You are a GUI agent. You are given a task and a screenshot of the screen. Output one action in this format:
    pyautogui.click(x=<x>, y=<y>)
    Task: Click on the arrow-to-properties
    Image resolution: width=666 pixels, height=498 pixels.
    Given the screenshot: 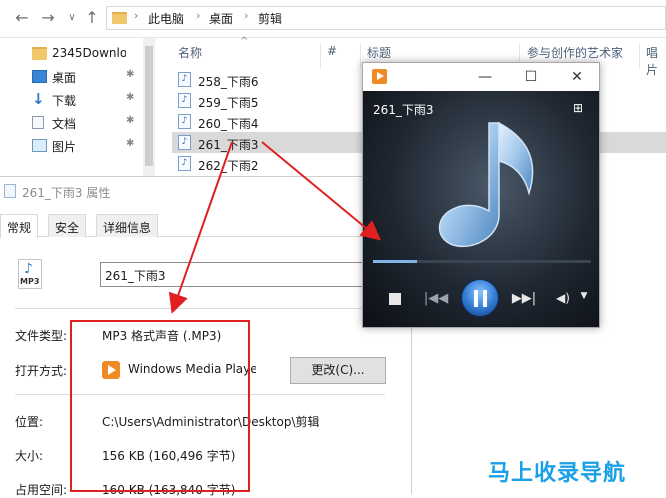 What is the action you would take?
    pyautogui.click(x=200, y=227)
    